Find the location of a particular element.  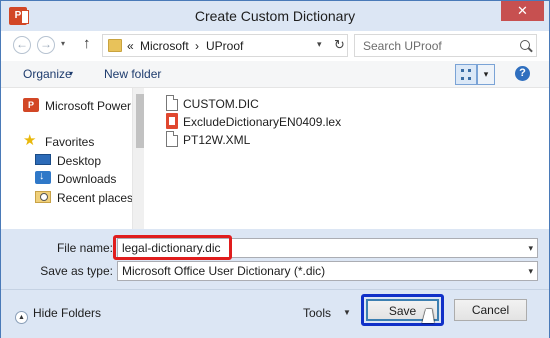

help-icon: ? is located at coordinates (522, 73).